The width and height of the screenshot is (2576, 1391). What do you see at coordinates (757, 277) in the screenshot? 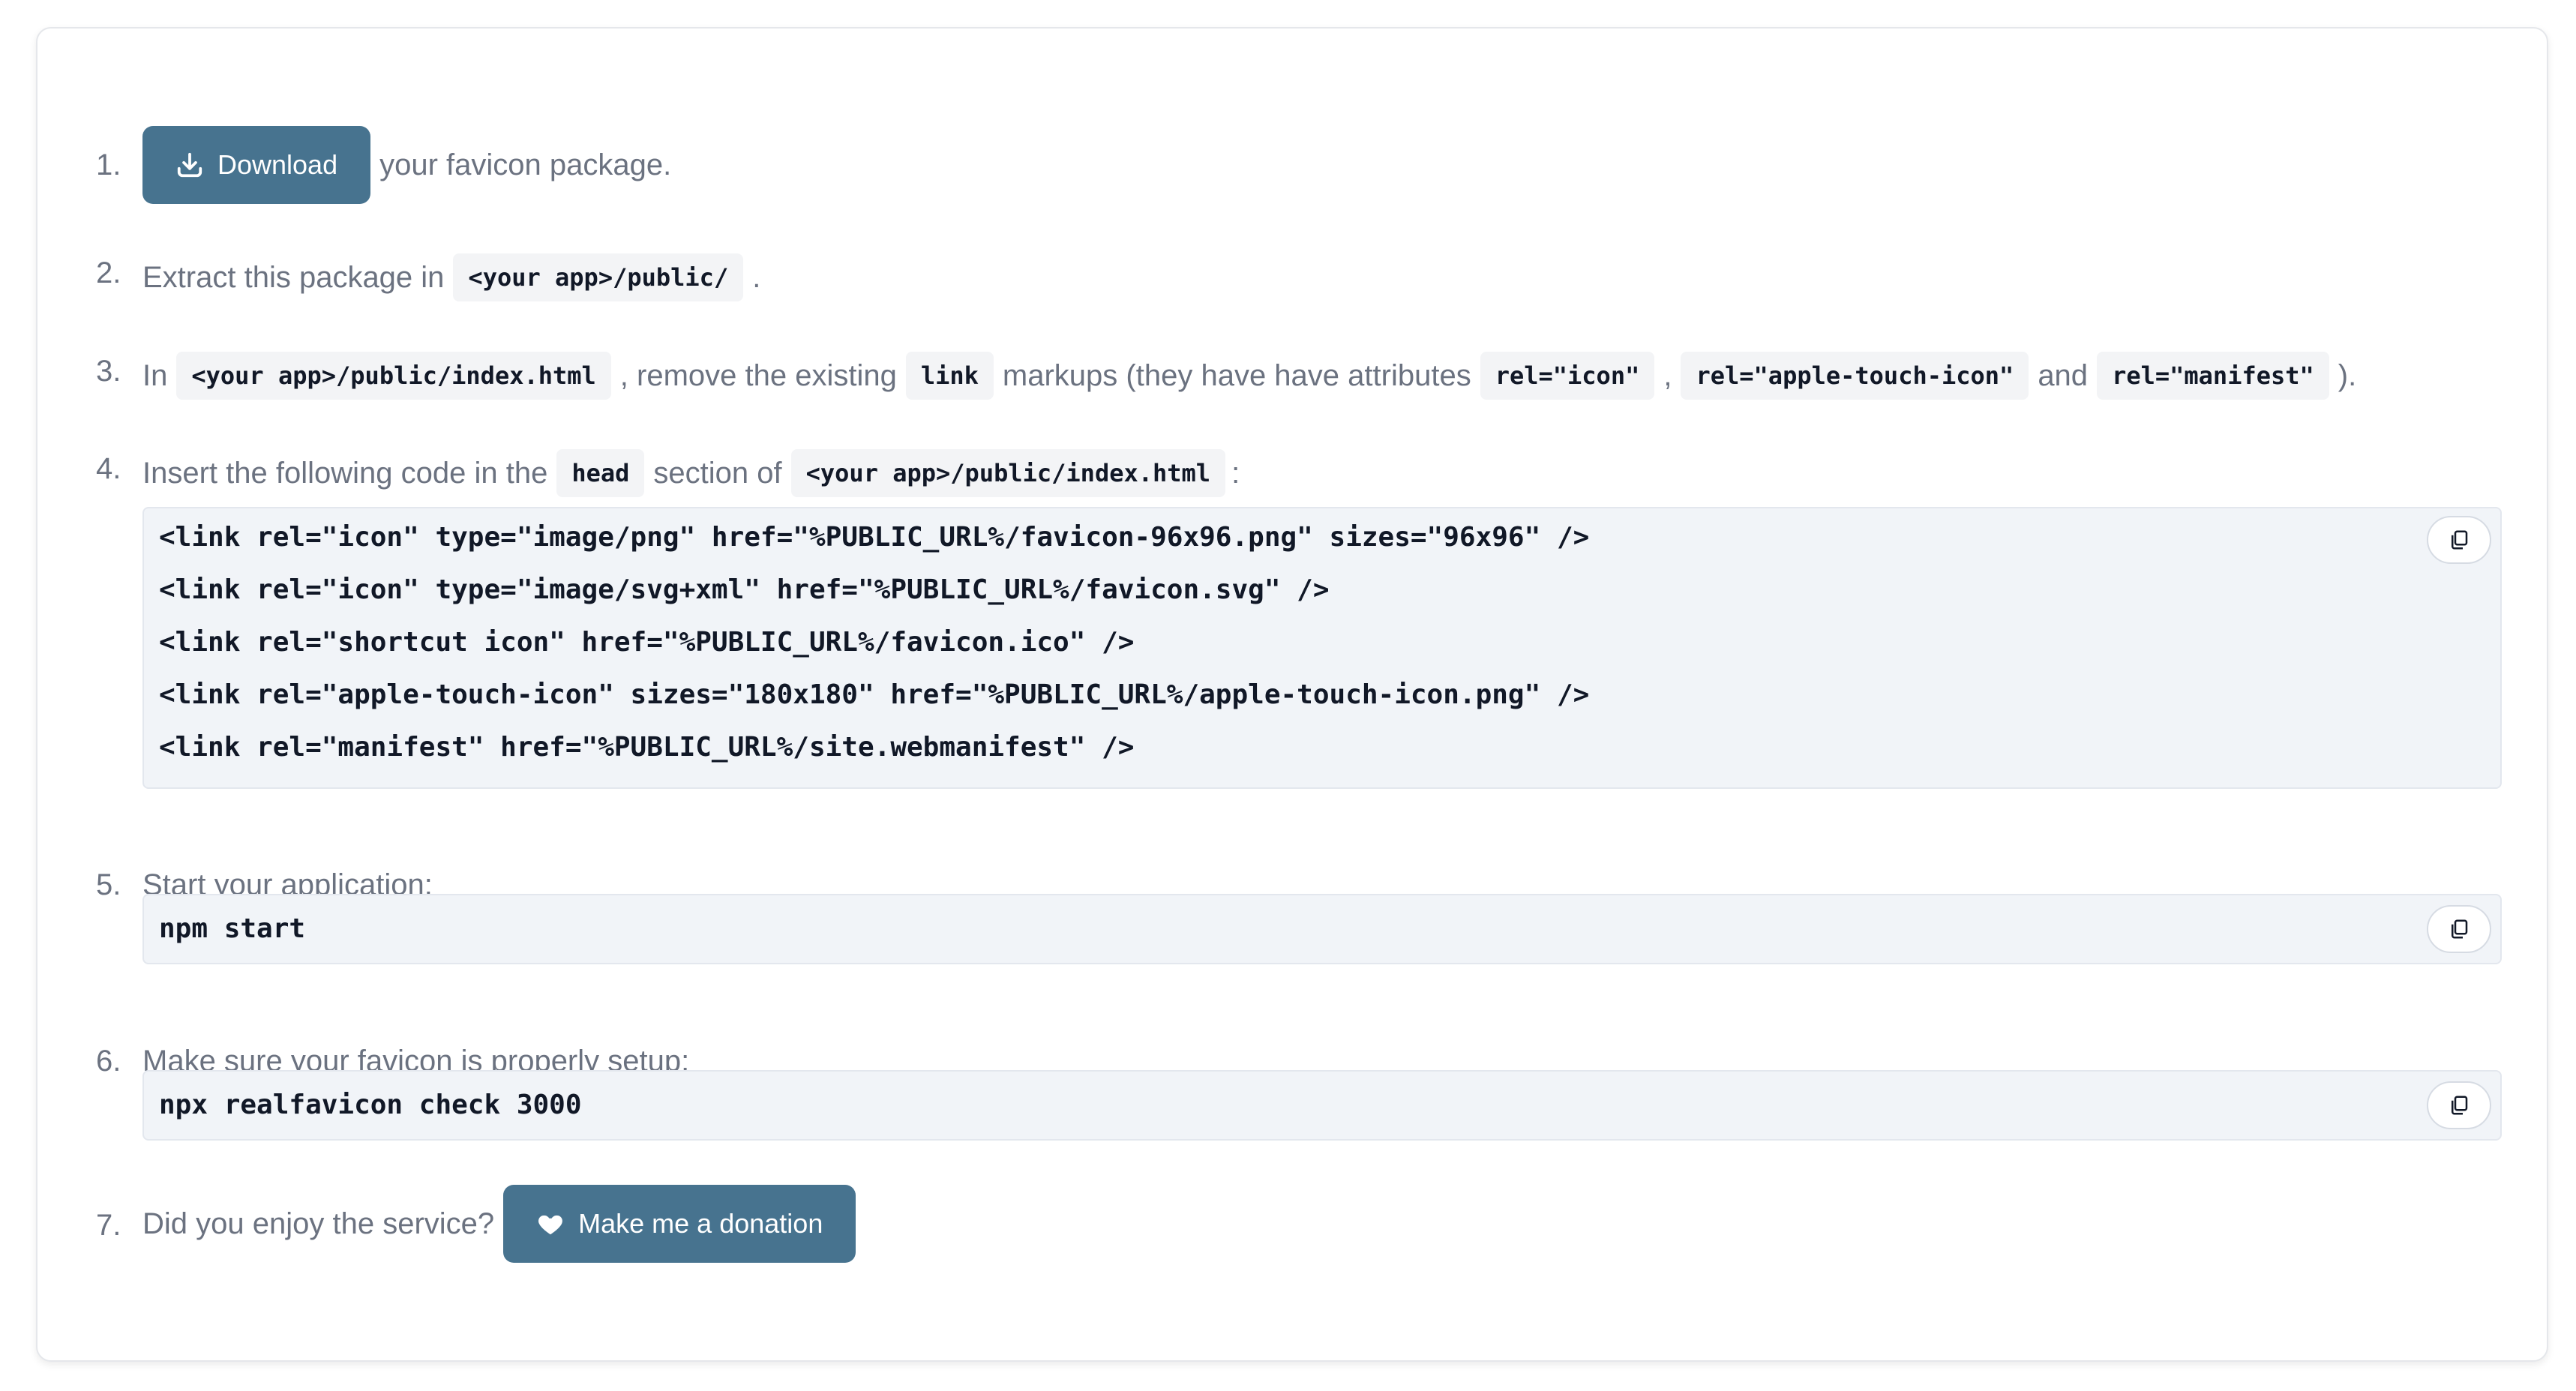
I see `step-2-text-after: .` at bounding box center [757, 277].